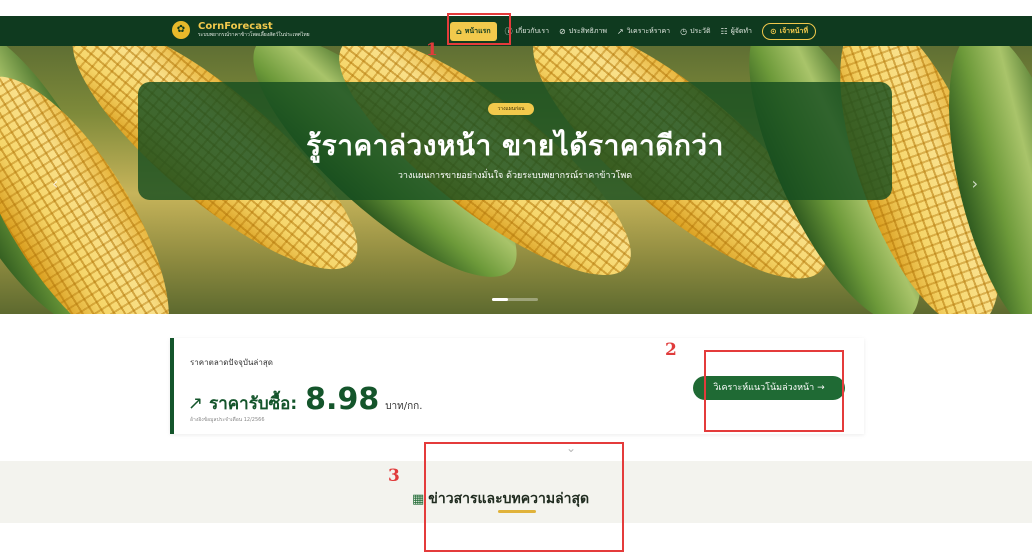 The height and width of the screenshot is (552, 1032). I want to click on nav-developers-label: ผู้จัดทำ, so click(741, 30).